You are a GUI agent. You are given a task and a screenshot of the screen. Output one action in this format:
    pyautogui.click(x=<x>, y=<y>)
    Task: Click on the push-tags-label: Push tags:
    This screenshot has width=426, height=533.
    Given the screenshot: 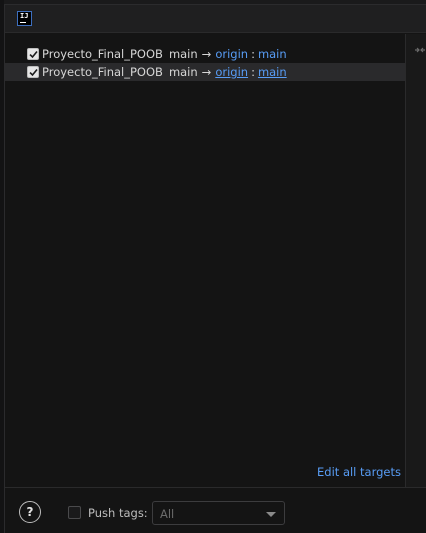 What is the action you would take?
    pyautogui.click(x=118, y=513)
    